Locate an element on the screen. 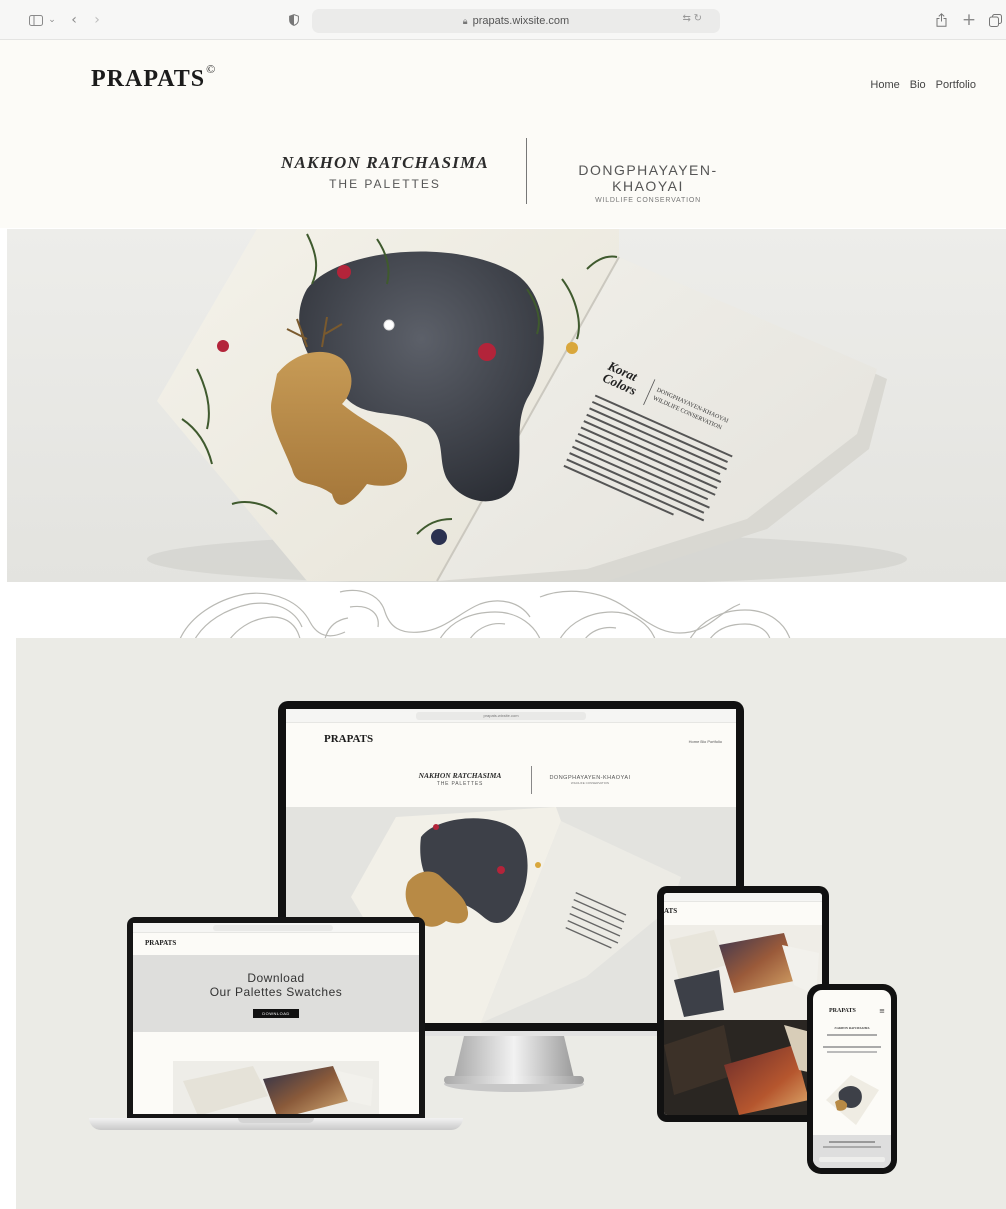 This screenshot has height=1209, width=1006. desktop-logo: PRAPATS is located at coordinates (349, 739).